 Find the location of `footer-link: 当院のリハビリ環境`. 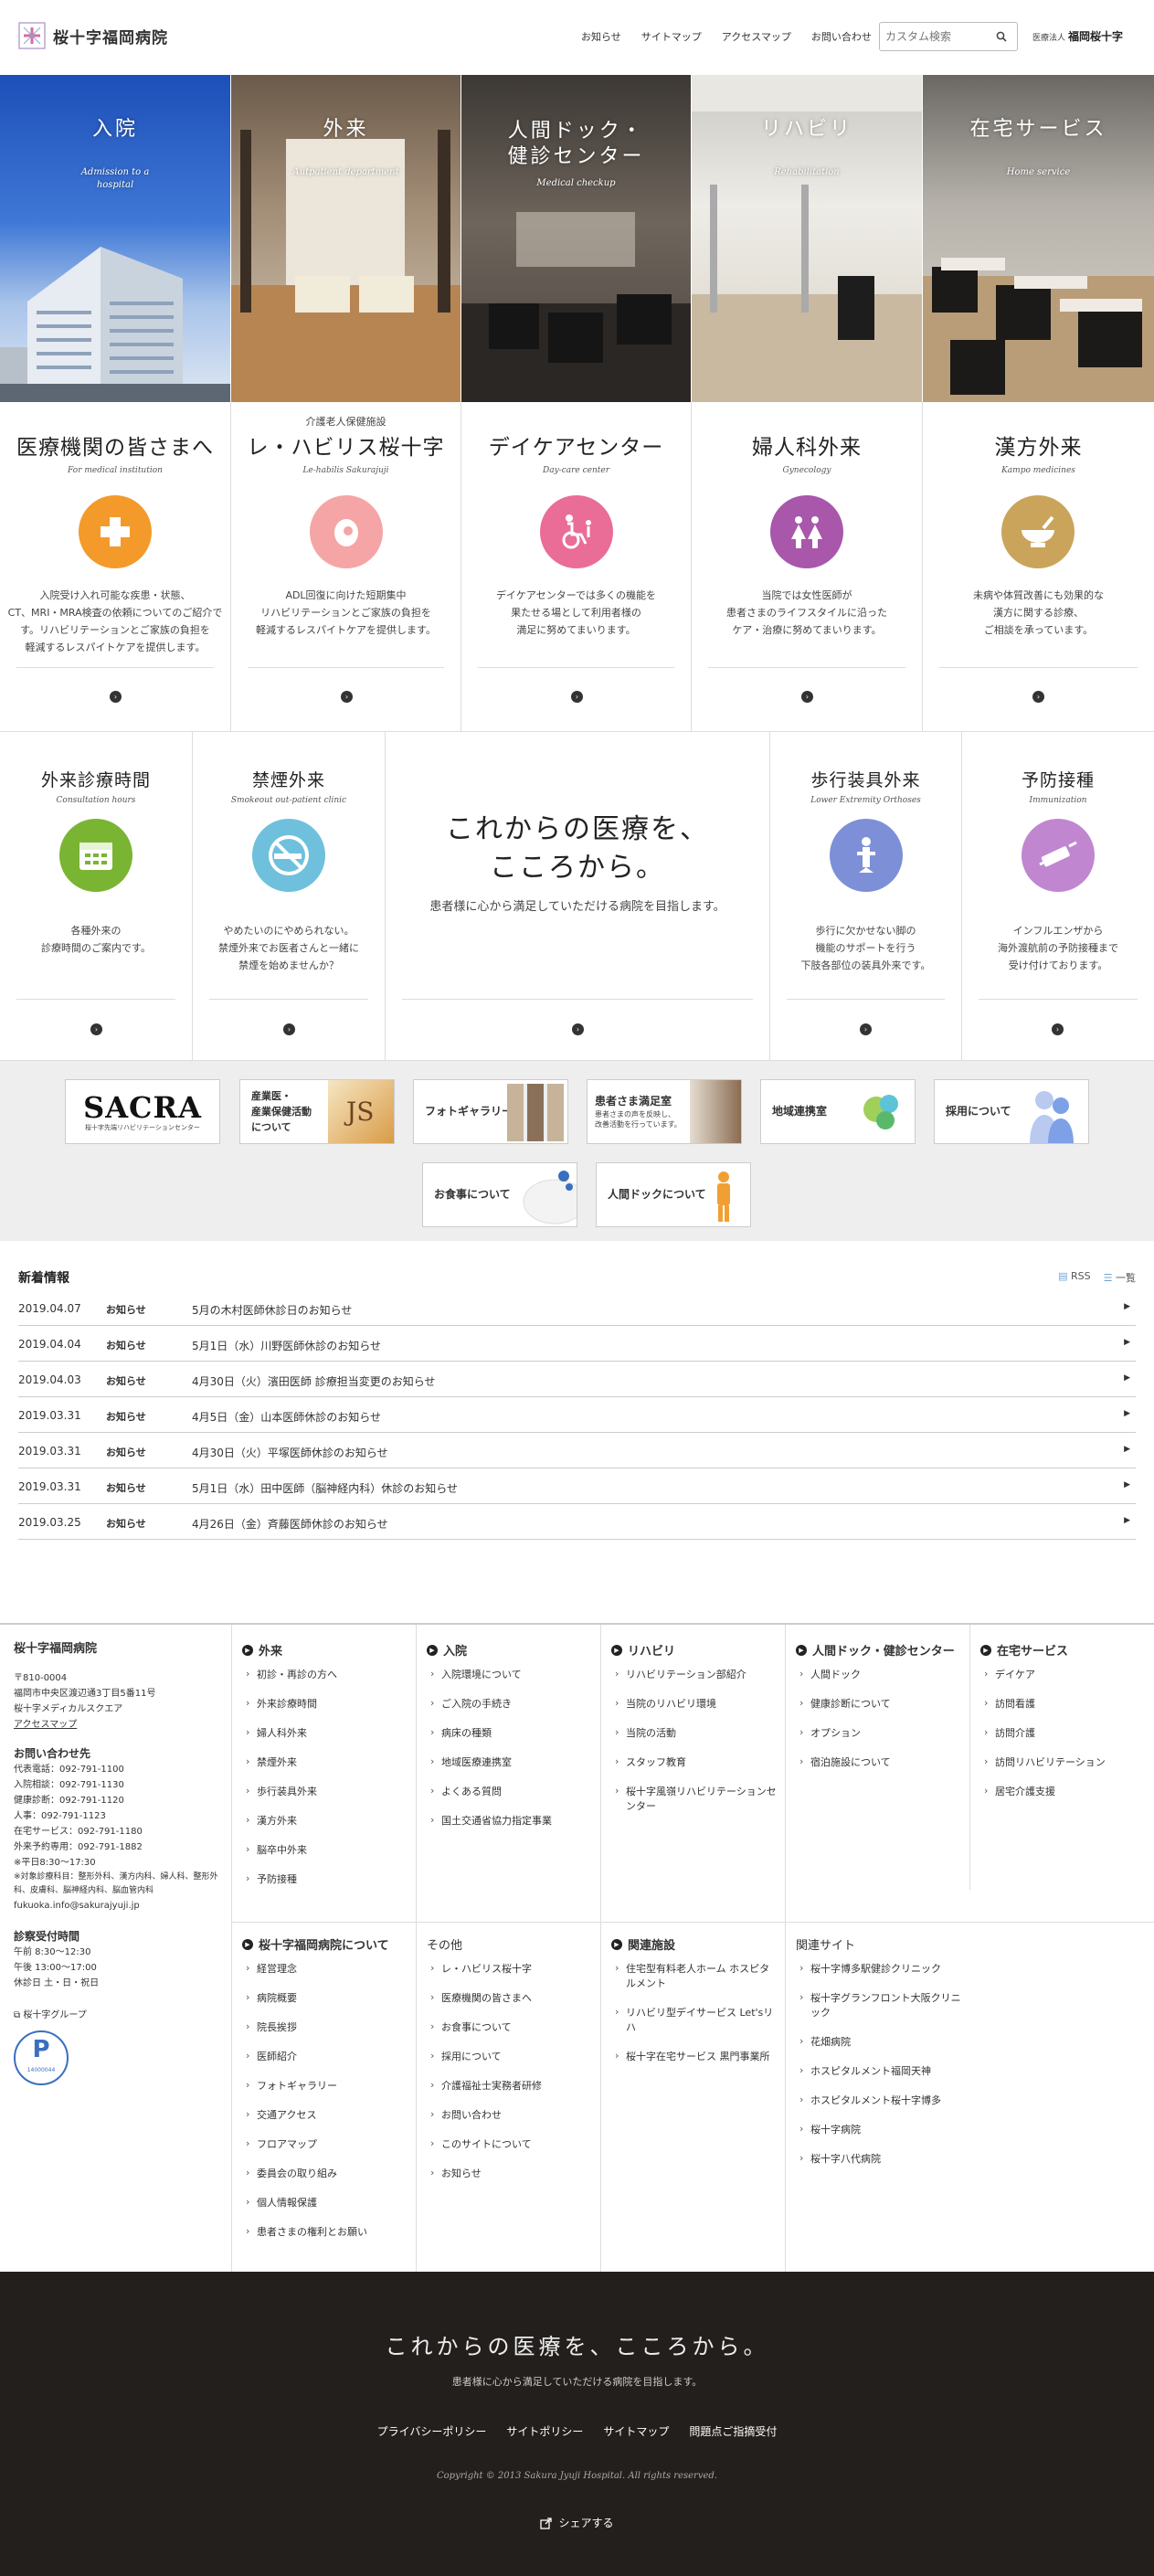

footer-link: 当院のリハビリ環境 is located at coordinates (695, 1704).